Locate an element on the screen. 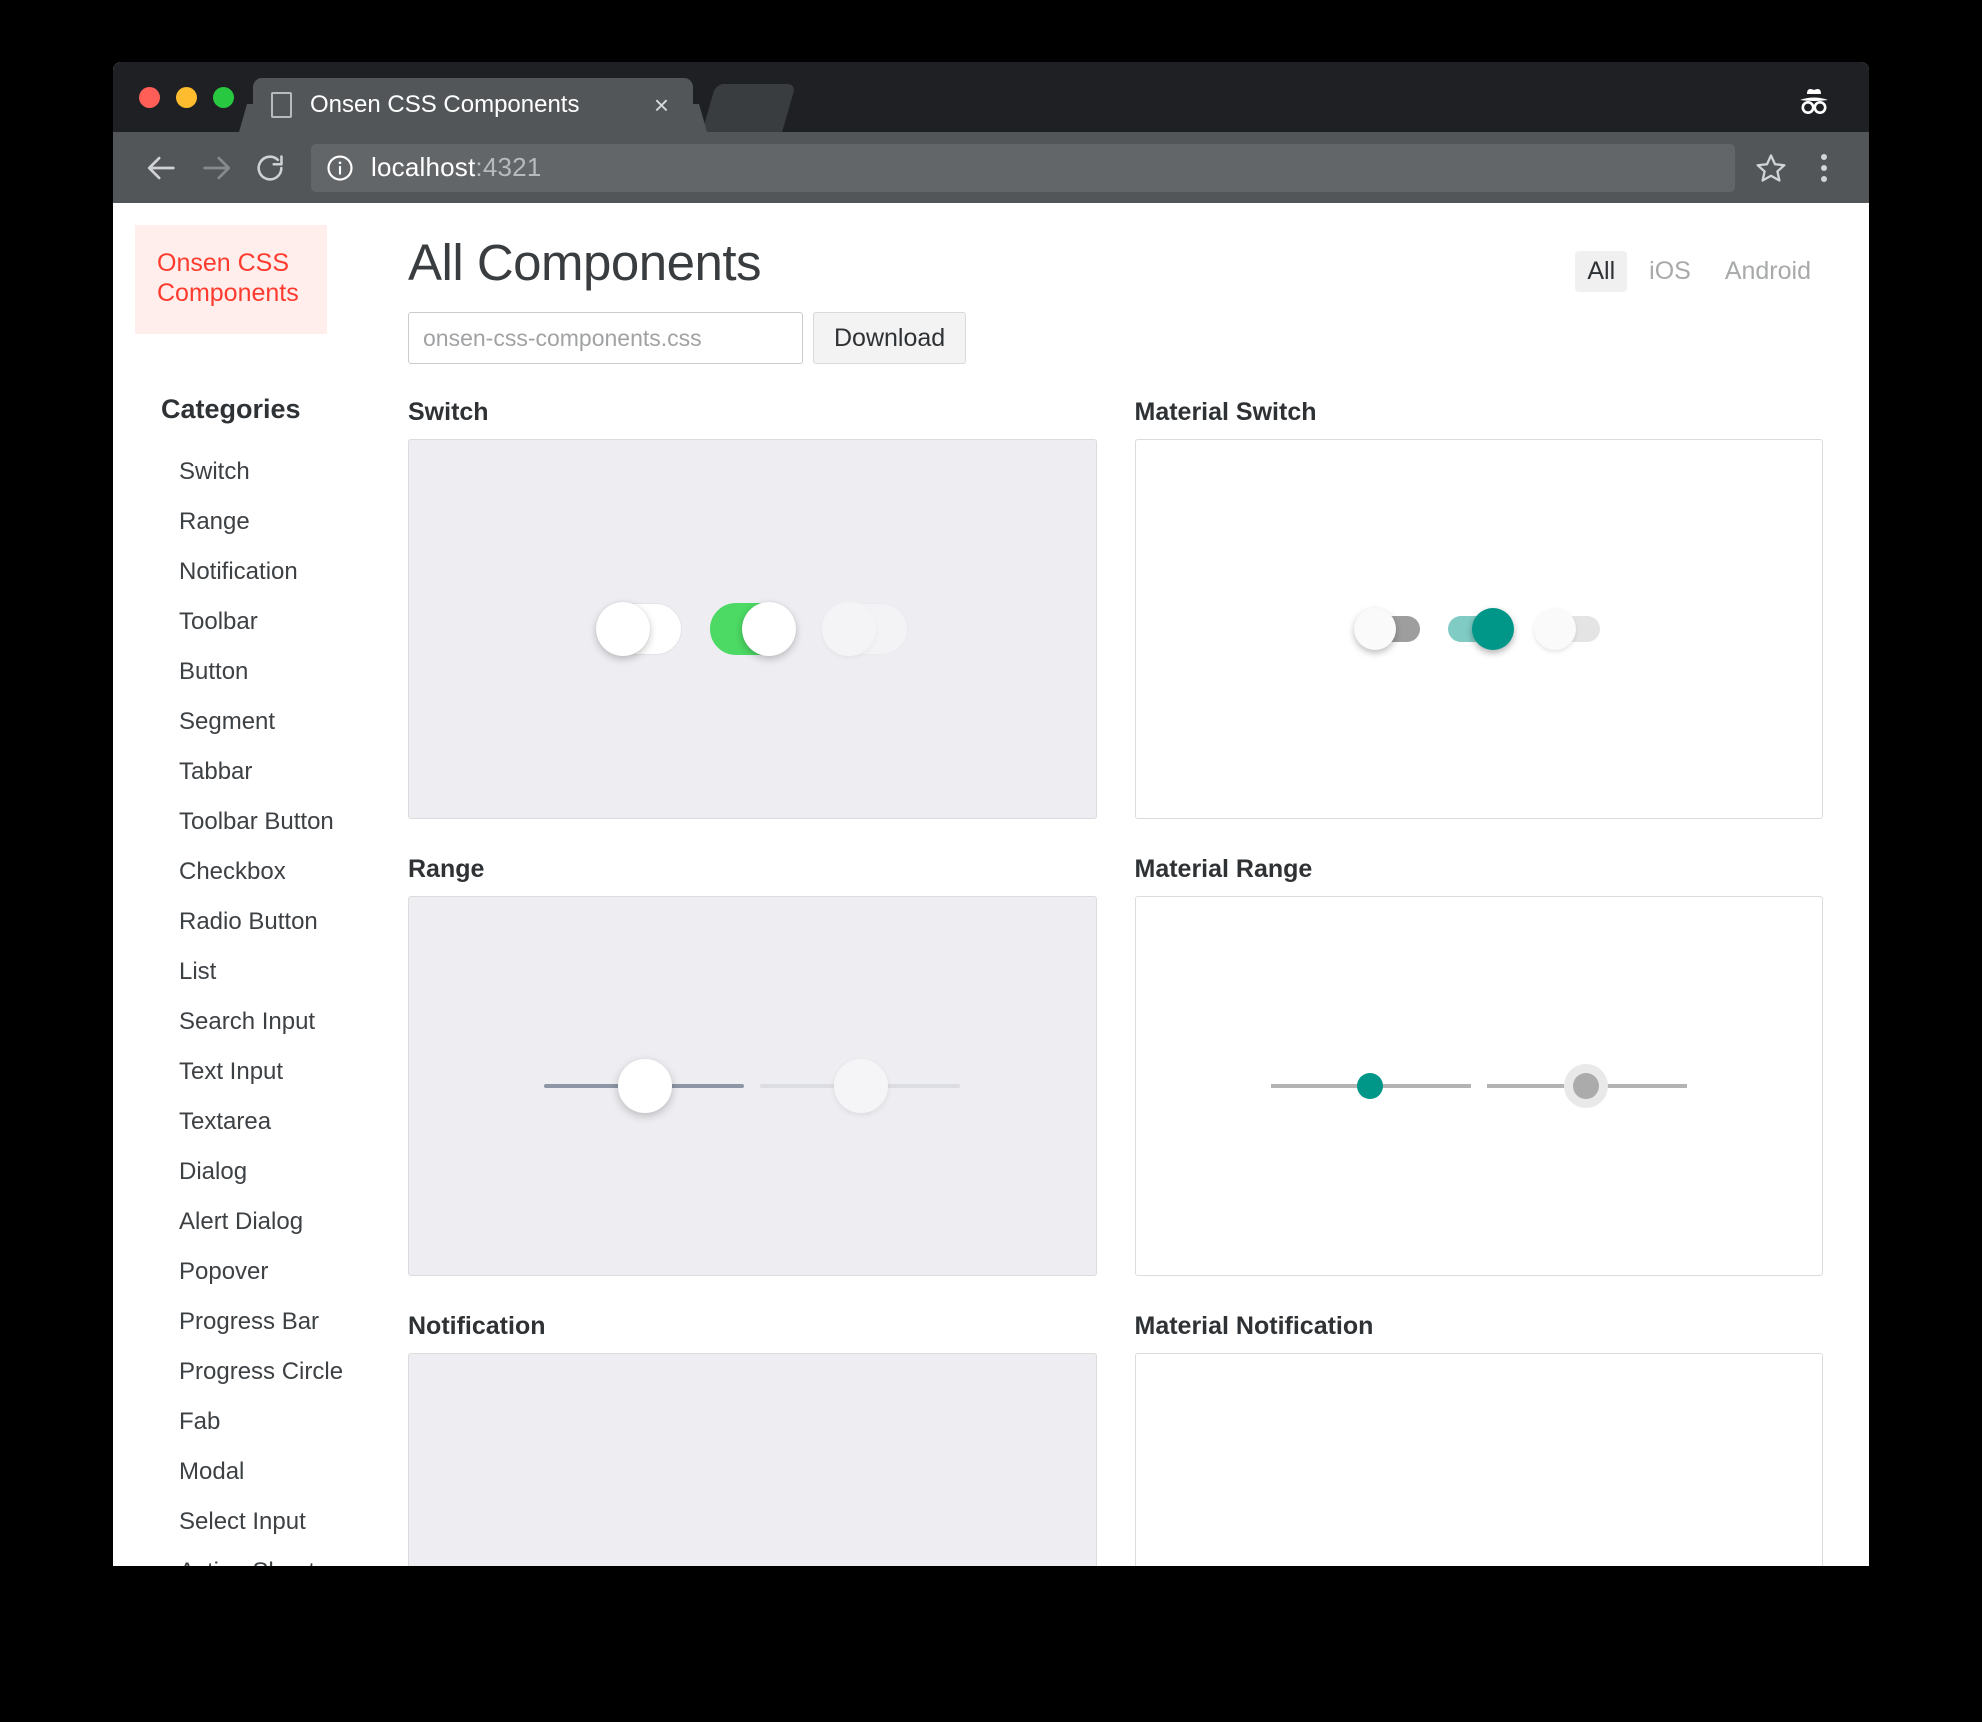 This screenshot has width=1982, height=1722. material-switch-disabled is located at coordinates (1566, 629).